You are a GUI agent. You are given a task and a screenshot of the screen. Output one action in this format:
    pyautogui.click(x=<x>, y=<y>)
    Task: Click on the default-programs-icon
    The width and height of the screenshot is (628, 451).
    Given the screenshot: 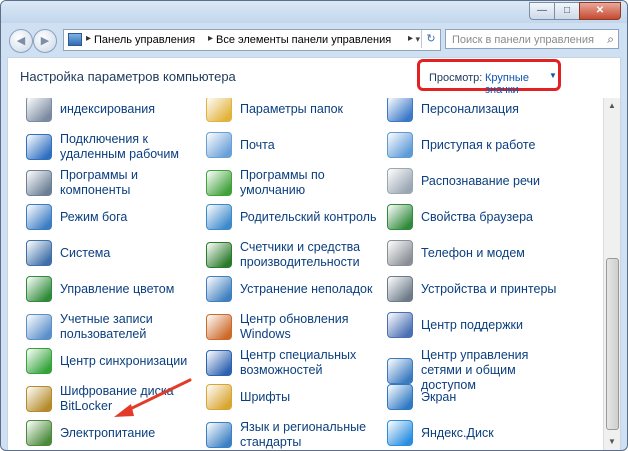 What is the action you would take?
    pyautogui.click(x=219, y=183)
    